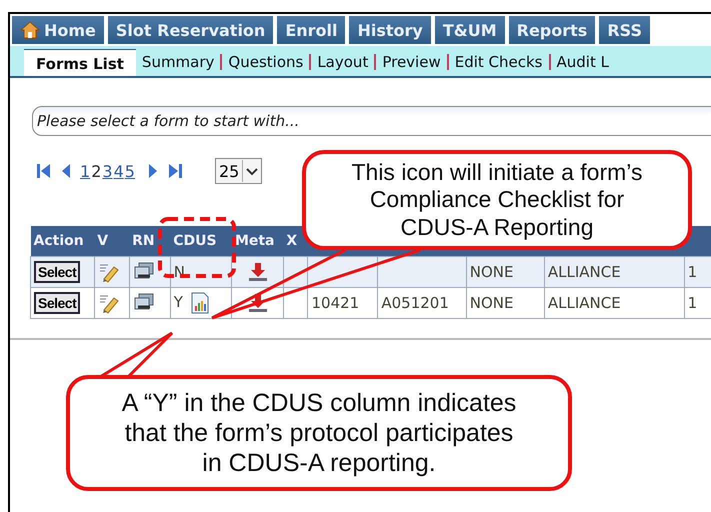  Describe the element at coordinates (335, 303) in the screenshot. I see `table-cell: 10421` at that location.